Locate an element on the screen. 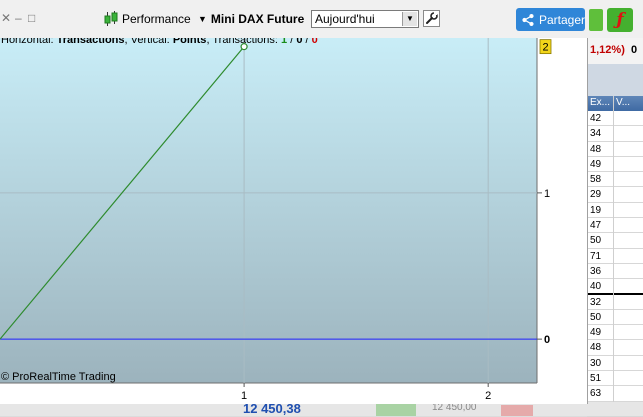  background-band is located at coordinates (615, 80).